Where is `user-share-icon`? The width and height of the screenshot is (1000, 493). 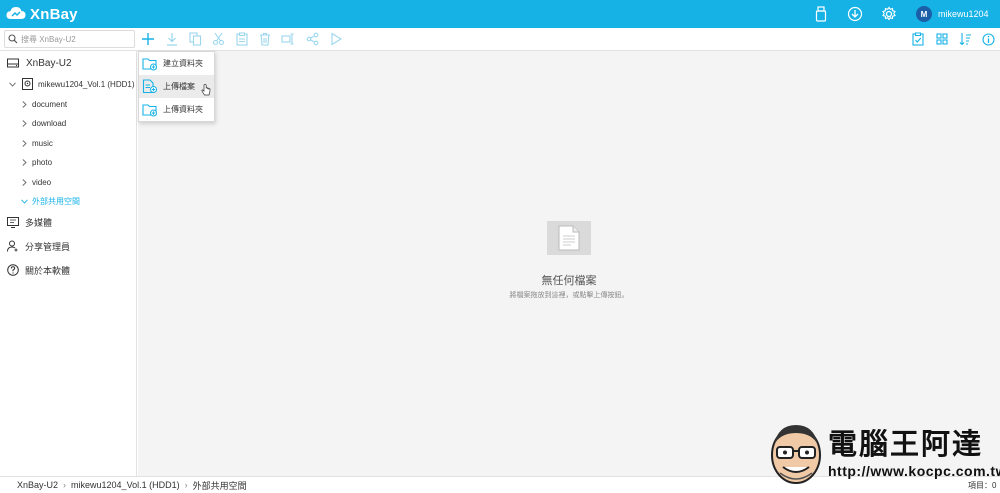 user-share-icon is located at coordinates (13, 246).